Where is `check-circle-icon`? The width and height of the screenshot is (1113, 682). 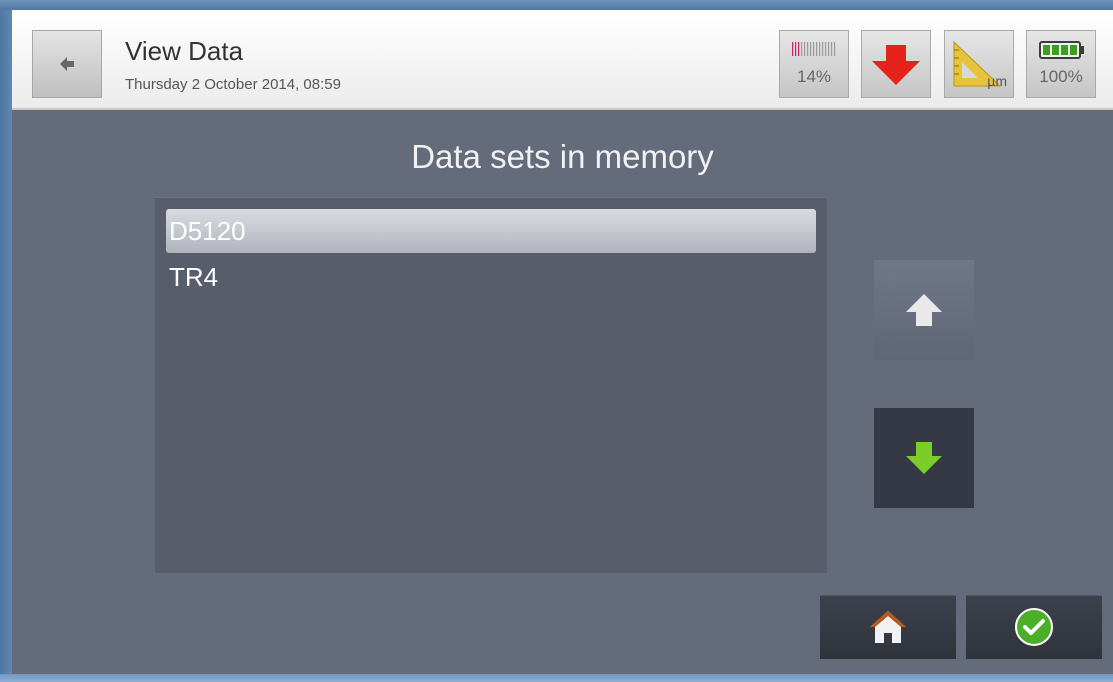
check-circle-icon is located at coordinates (1034, 627).